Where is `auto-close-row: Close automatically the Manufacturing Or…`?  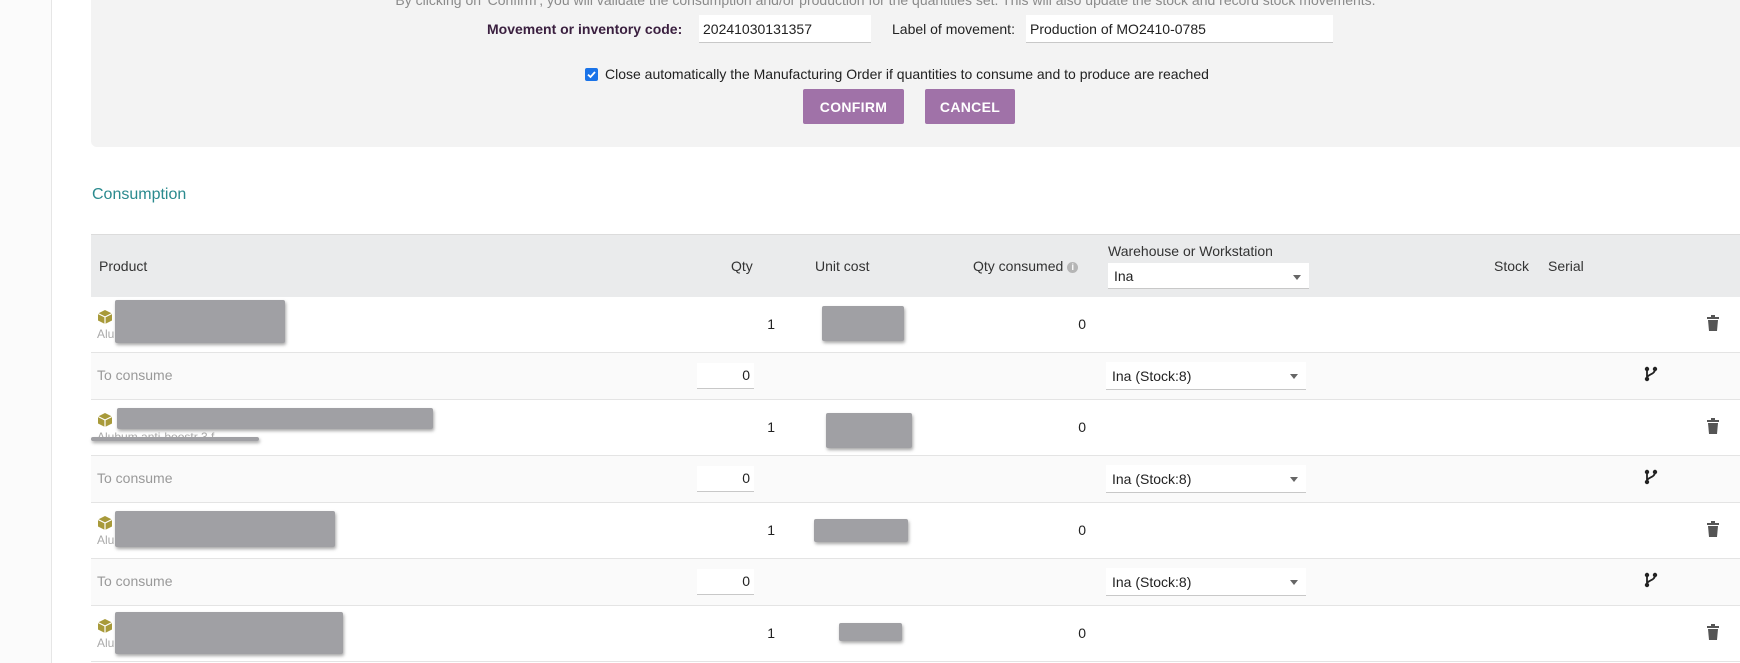 auto-close-row: Close automatically the Manufacturing Or… is located at coordinates (897, 74).